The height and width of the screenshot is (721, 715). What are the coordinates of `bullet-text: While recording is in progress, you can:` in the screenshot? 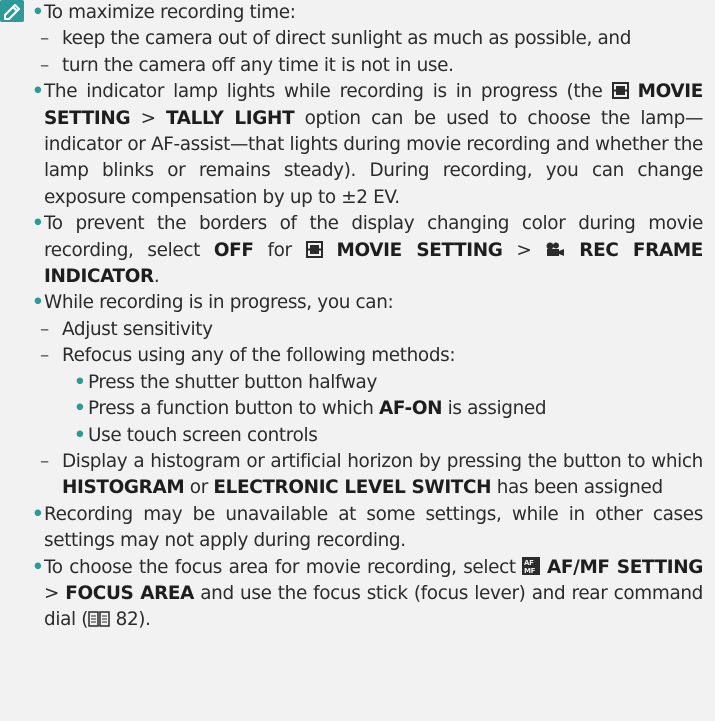 It's located at (219, 303).